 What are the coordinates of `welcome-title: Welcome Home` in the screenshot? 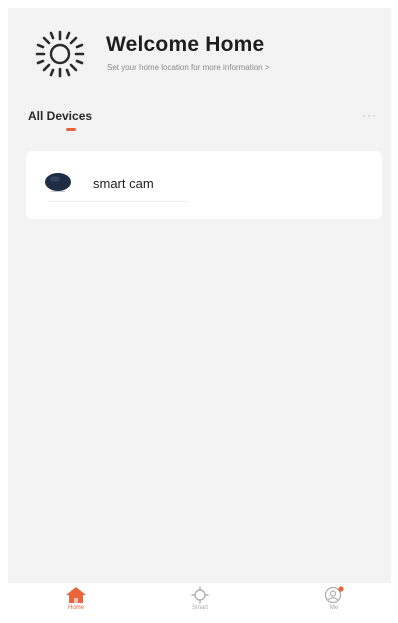 It's located at (185, 44).